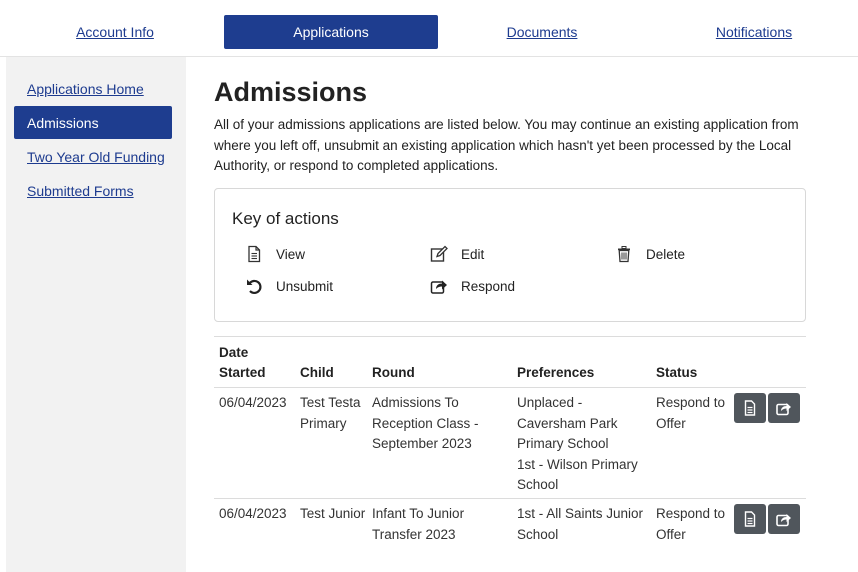  Describe the element at coordinates (418, 524) in the screenshot. I see `cell-round: Infant To Junior Transfer 2023` at that location.